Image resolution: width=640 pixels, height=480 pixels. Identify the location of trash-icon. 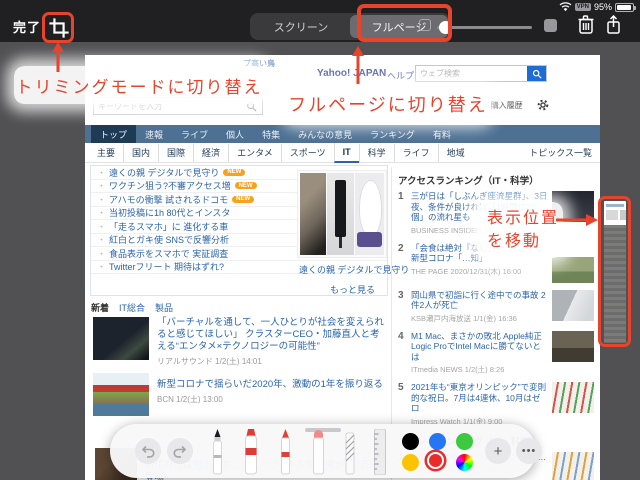
(586, 24).